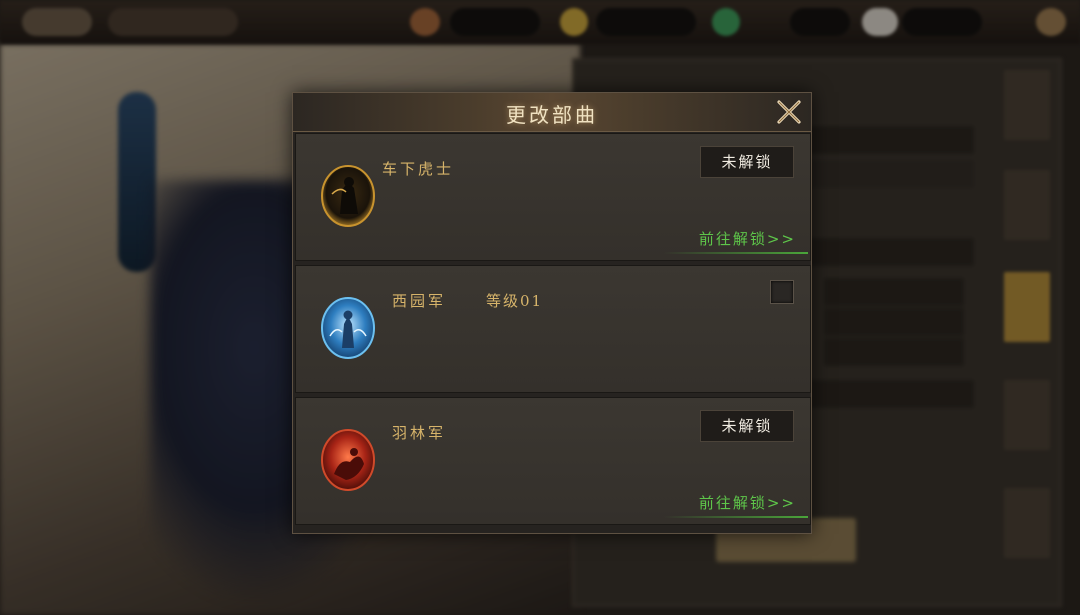  What do you see at coordinates (782, 292) in the screenshot?
I see `select-checkbox` at bounding box center [782, 292].